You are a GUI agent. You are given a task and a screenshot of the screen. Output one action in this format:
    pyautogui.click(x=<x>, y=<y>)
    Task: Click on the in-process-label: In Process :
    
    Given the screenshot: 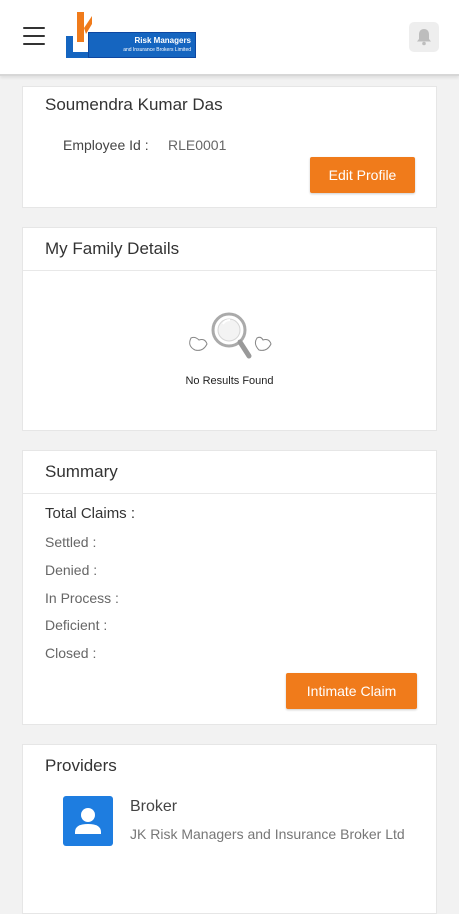 What is the action you would take?
    pyautogui.click(x=82, y=598)
    